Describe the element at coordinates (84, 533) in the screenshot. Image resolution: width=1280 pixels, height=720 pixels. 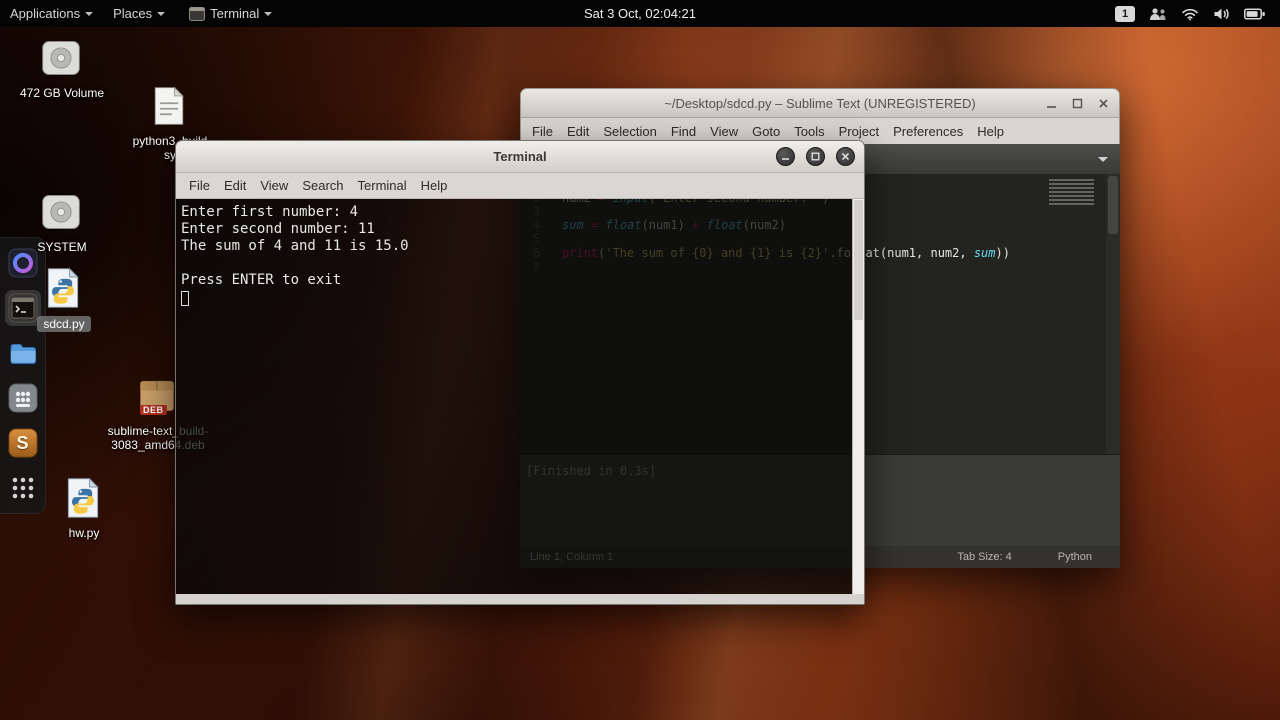
I see `desktop-icon-label: hw.py` at that location.